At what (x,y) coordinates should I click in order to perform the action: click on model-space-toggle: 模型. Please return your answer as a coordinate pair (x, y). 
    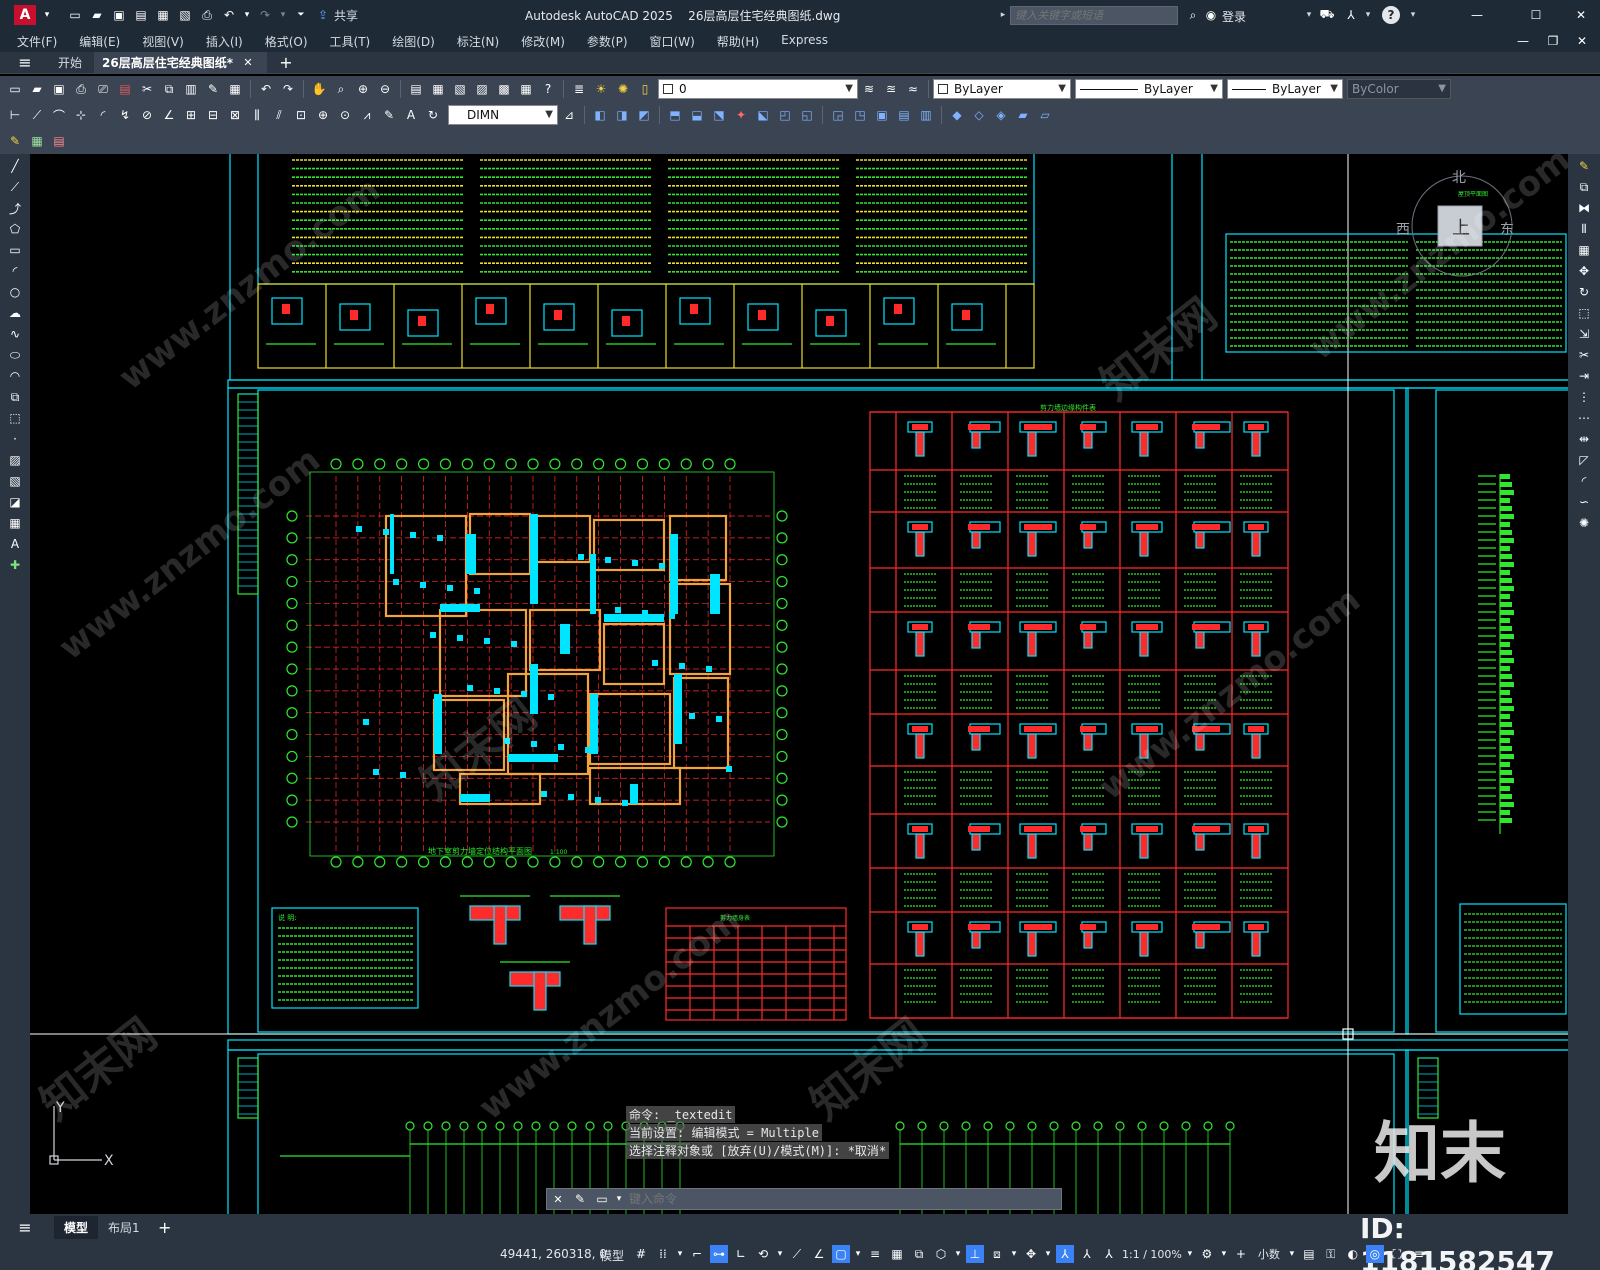
    Looking at the image, I should click on (612, 1255).